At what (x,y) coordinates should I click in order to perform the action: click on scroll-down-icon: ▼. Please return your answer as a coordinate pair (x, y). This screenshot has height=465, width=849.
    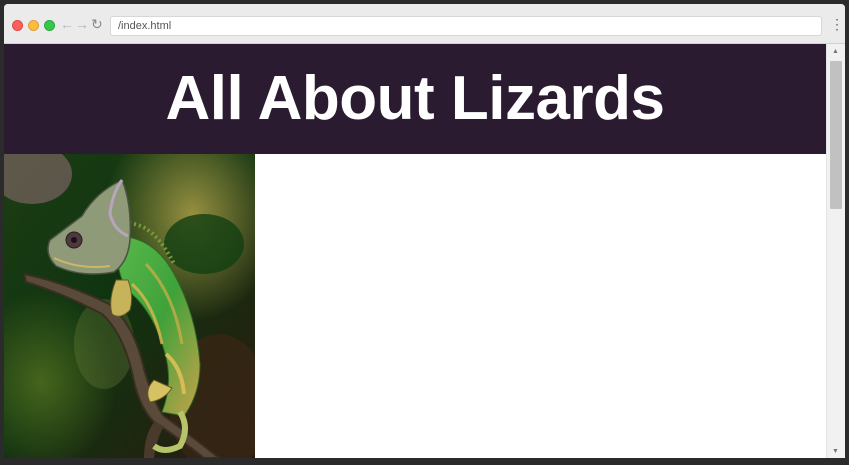
    Looking at the image, I should click on (835, 451).